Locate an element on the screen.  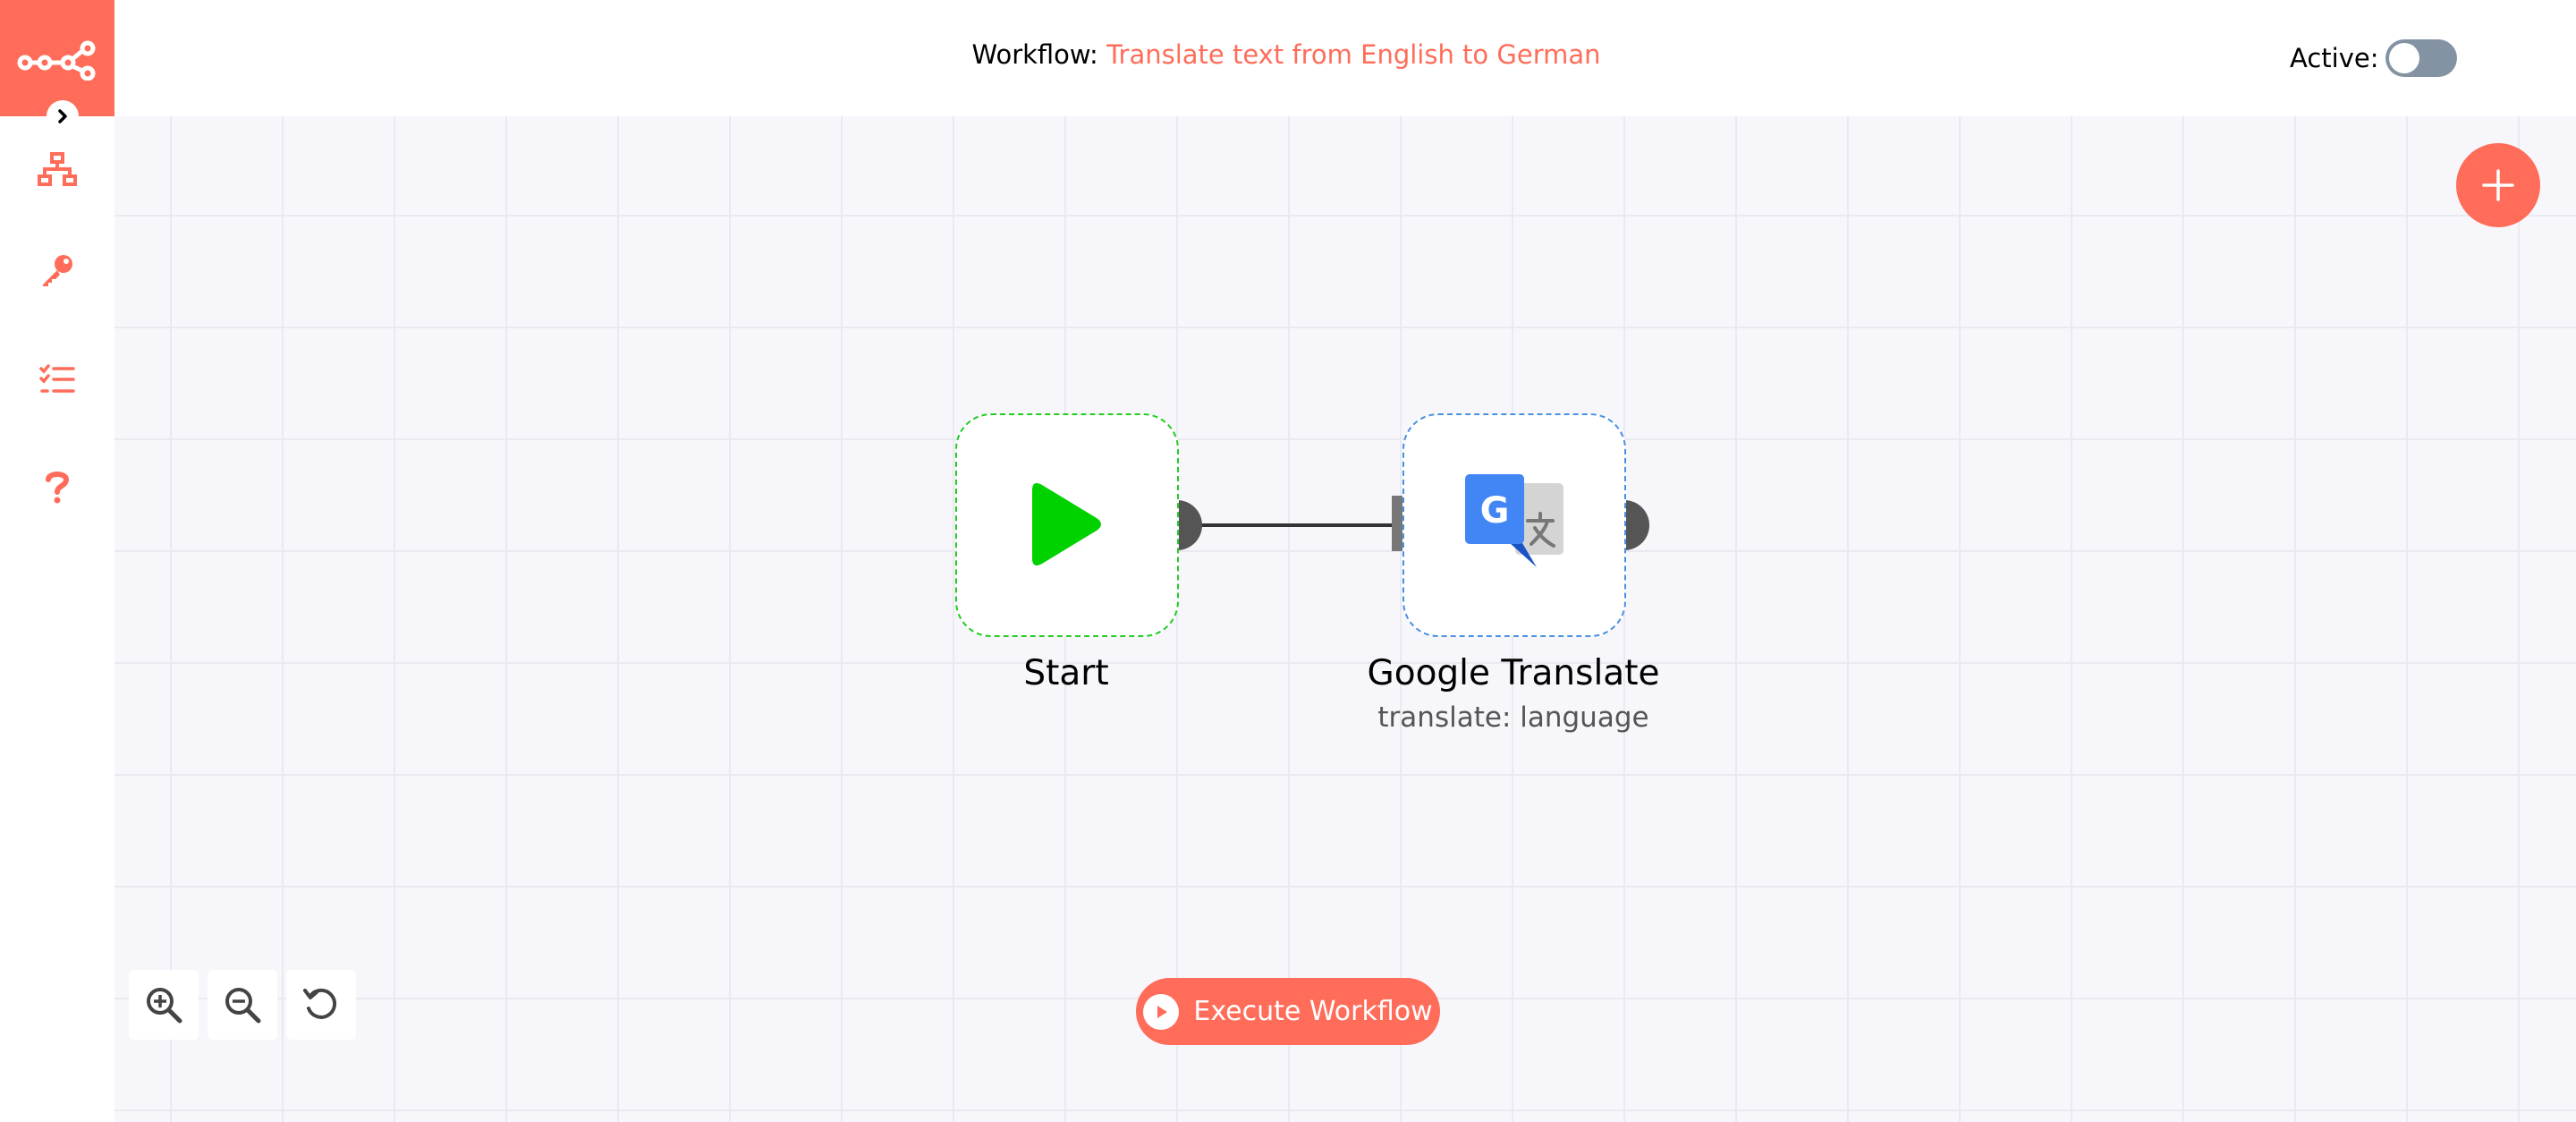
sidebar-item-credentials is located at coordinates (57, 270).